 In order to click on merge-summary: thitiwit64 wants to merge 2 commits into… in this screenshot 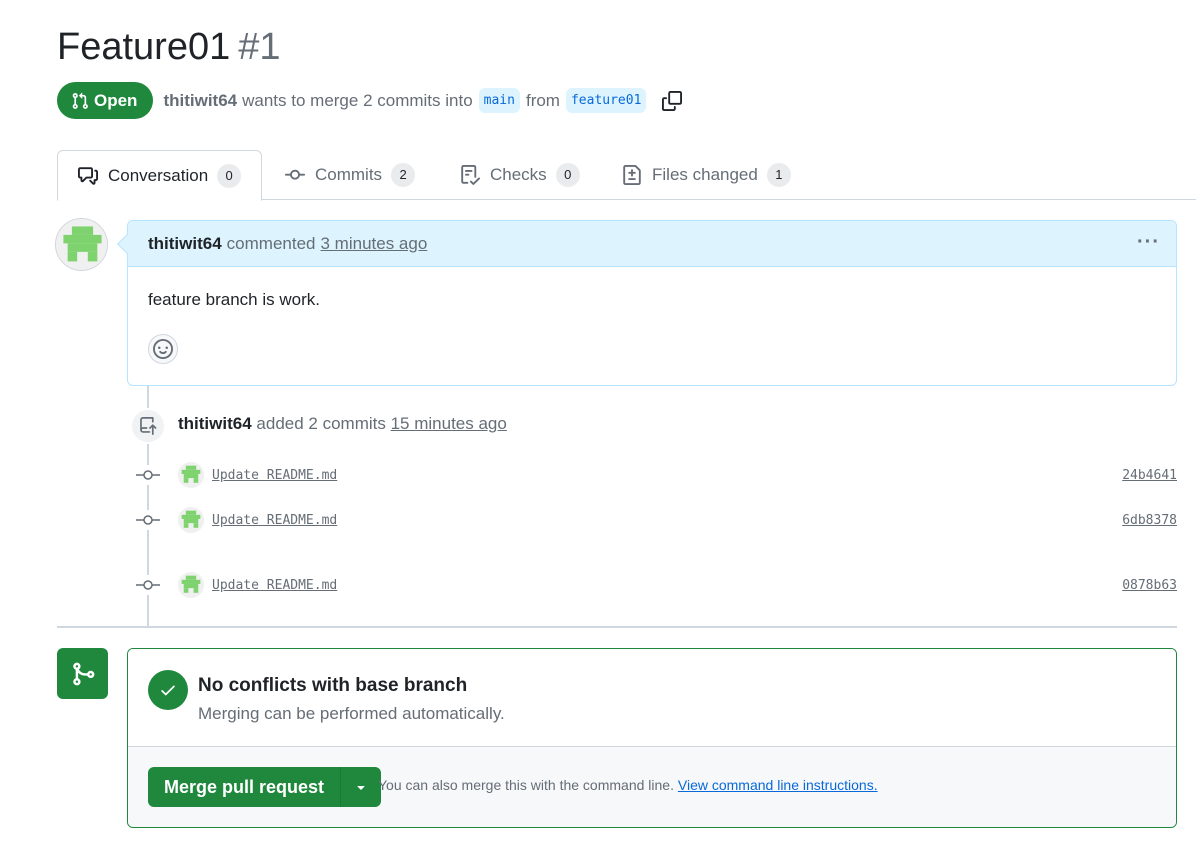, I will do `click(407, 100)`.